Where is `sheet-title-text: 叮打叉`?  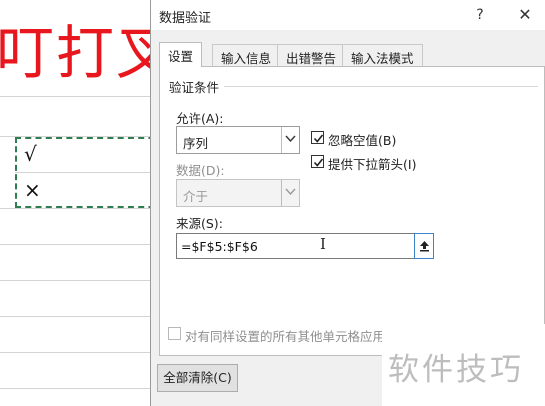
sheet-title-text: 叮打叉 is located at coordinates (77, 53).